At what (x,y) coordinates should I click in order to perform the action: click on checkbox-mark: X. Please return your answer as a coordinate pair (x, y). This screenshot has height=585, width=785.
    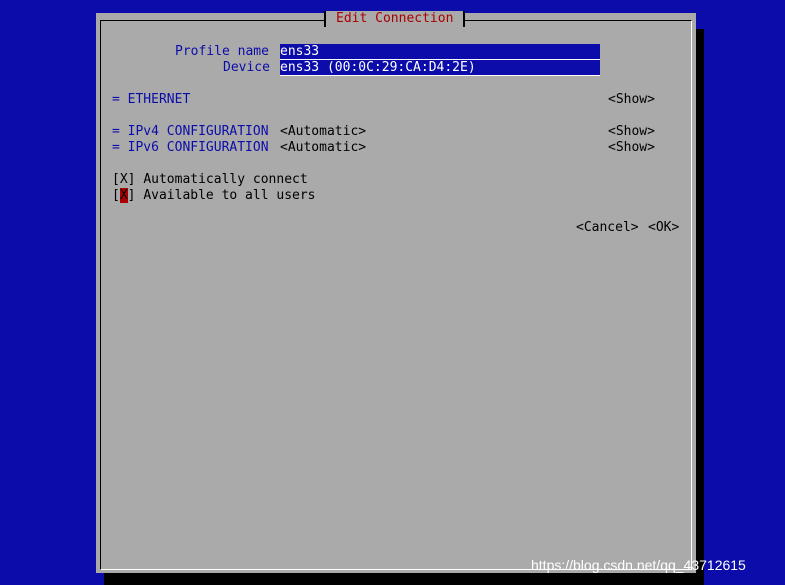
    Looking at the image, I should click on (123, 179).